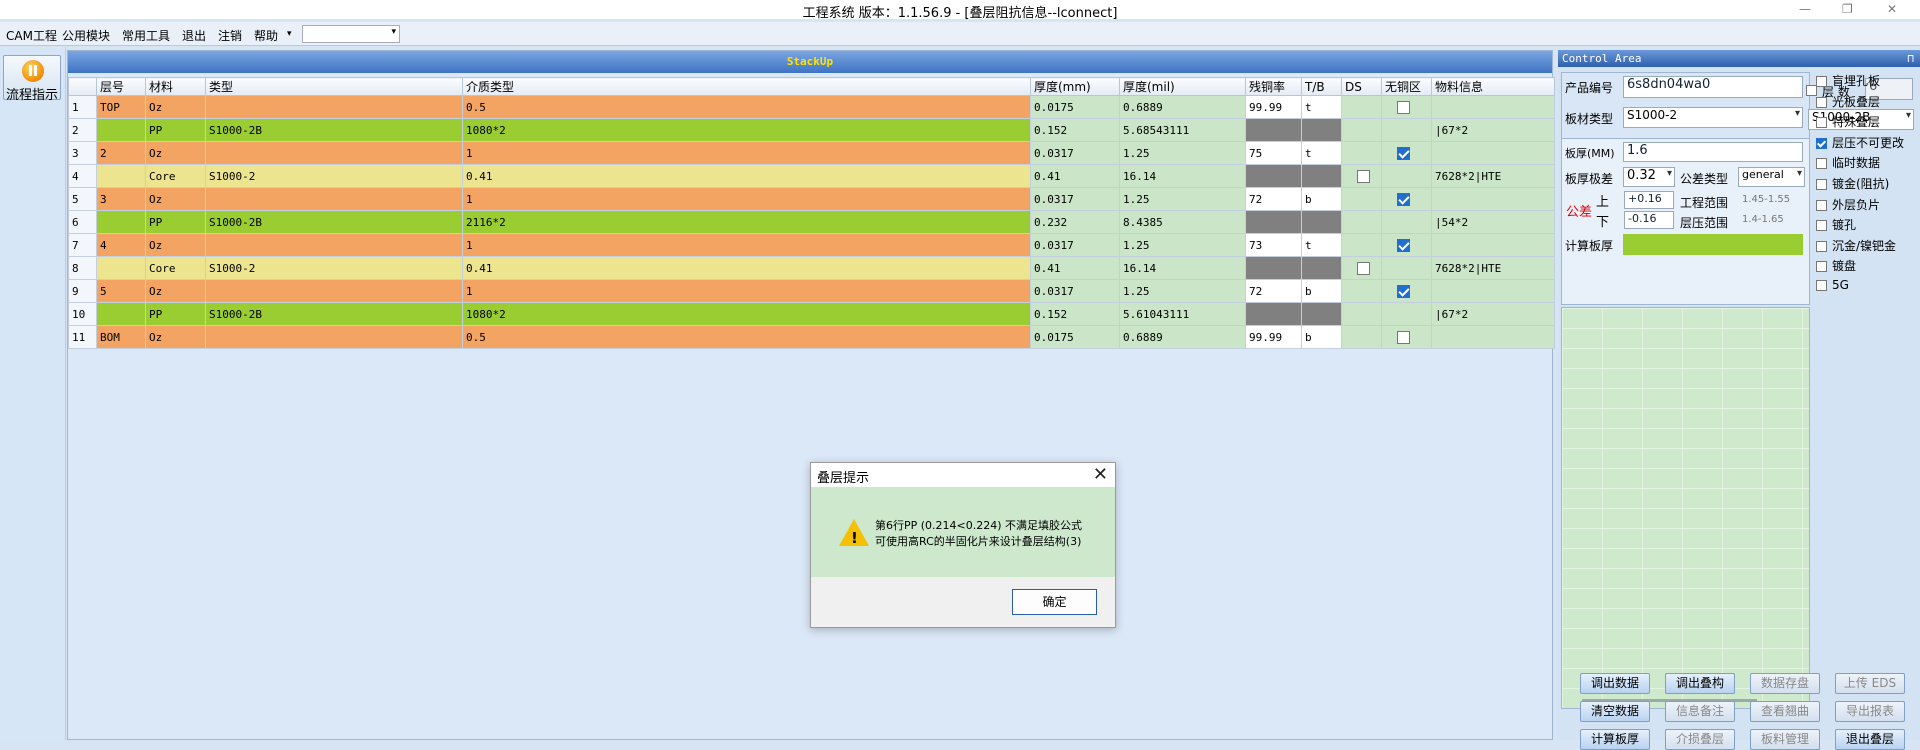  What do you see at coordinates (1910, 58) in the screenshot?
I see `pin-icon: ⊓` at bounding box center [1910, 58].